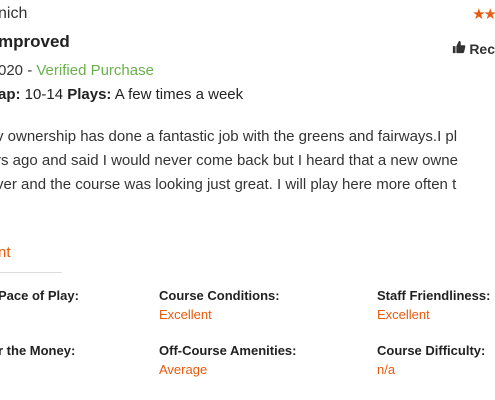 Image resolution: width=495 pixels, height=400 pixels. I want to click on rating-label-off-course-amenities: Off-Course Amenities:, so click(228, 350).